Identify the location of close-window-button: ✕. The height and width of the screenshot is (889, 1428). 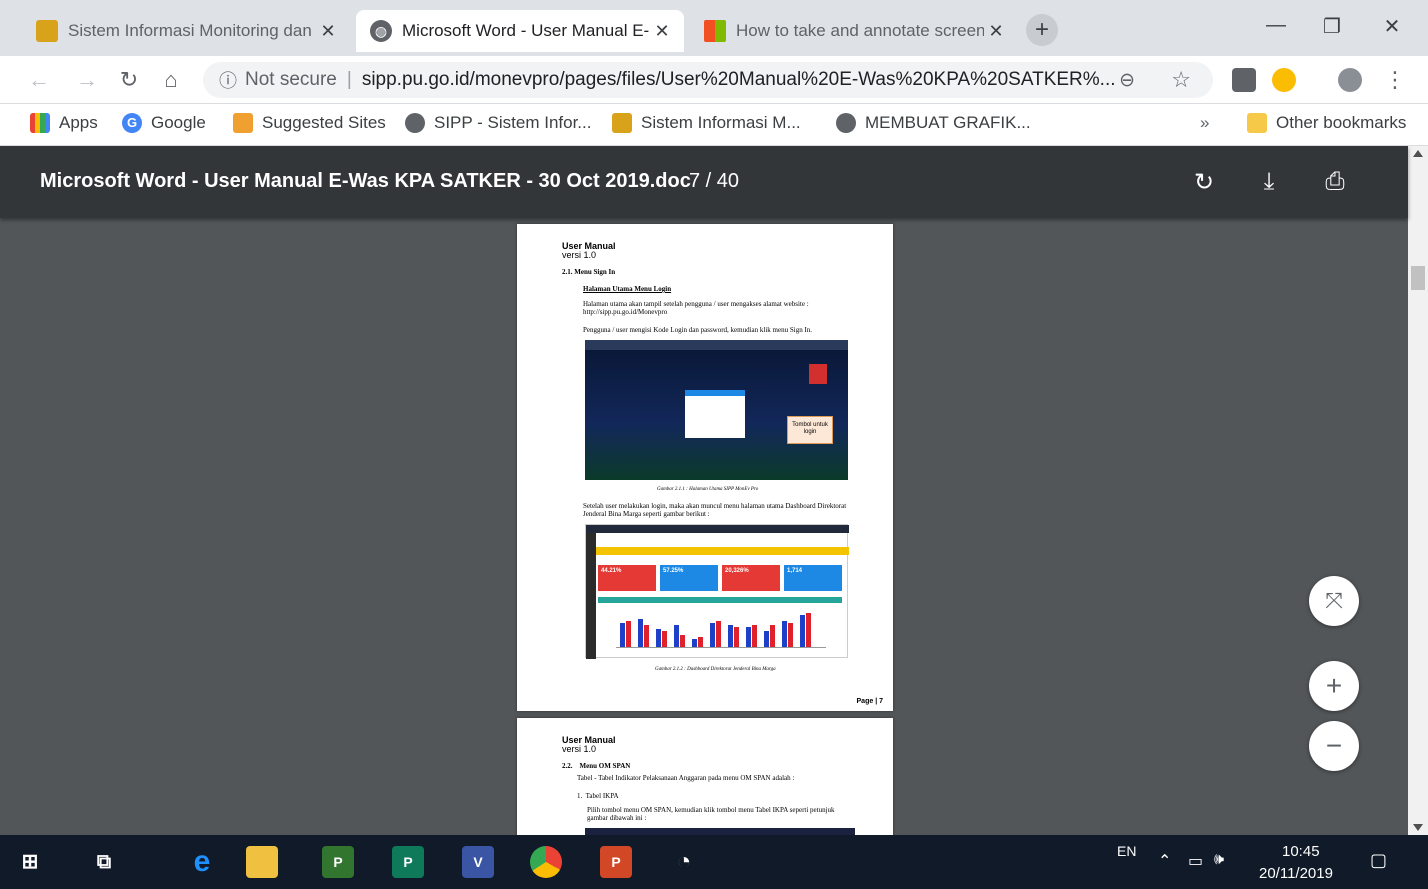
(1392, 26).